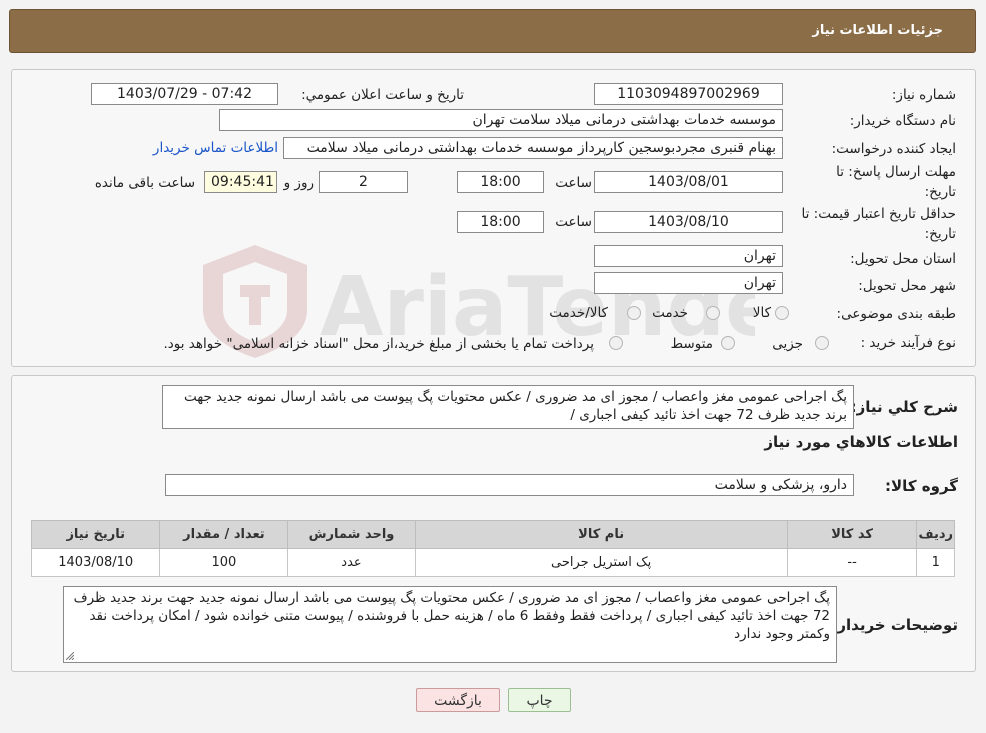 The image size is (986, 733). Describe the element at coordinates (878, 214) in the screenshot. I see `price-validity-label-line1: حداقل تاریخ اعتبار قیمت: تا` at that location.